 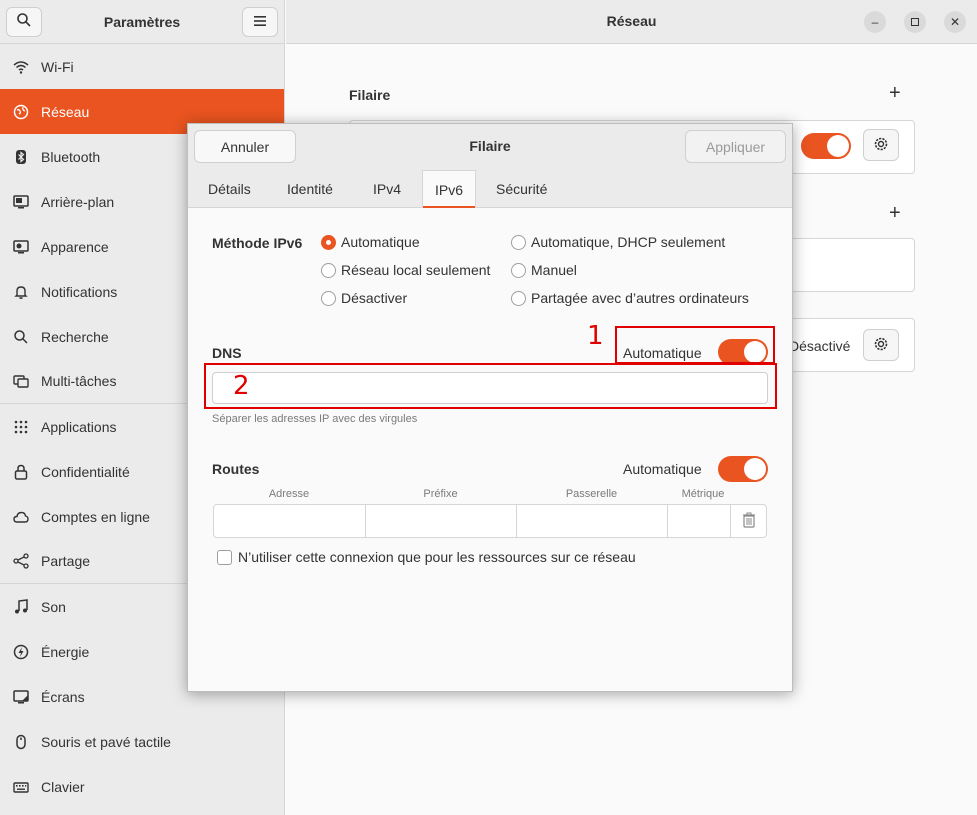 I want to click on route-address-field, so click(x=290, y=521).